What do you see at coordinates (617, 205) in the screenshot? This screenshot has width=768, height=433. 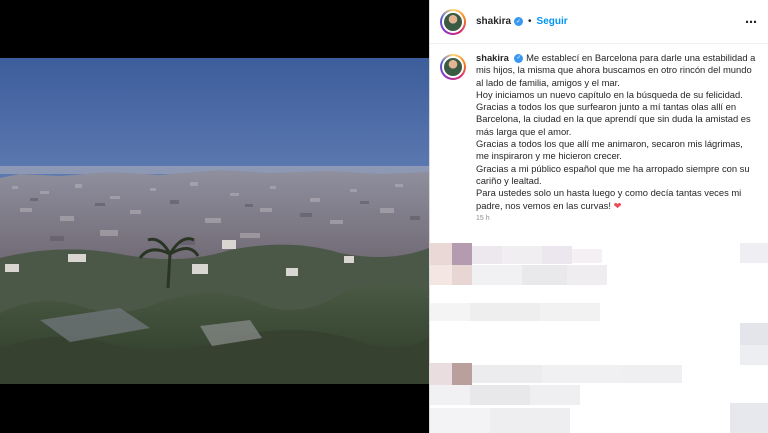 I see `heart-emoji-icon: ❤` at bounding box center [617, 205].